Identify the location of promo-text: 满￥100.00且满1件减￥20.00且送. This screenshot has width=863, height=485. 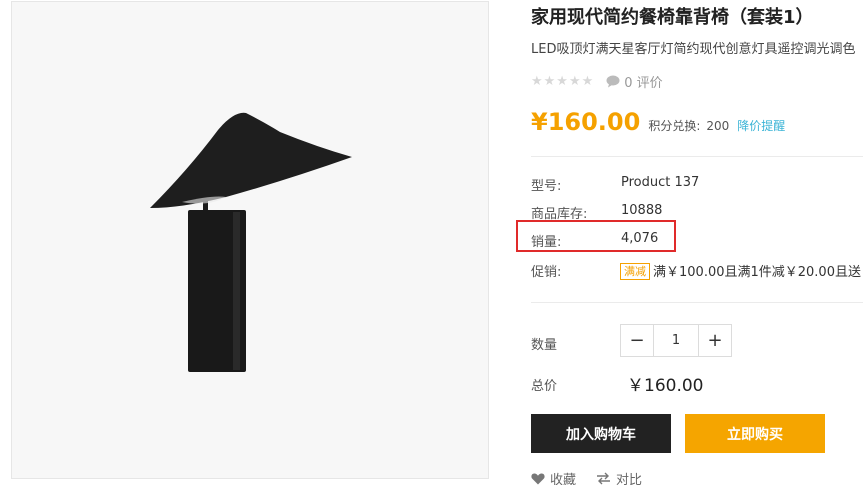
(757, 272).